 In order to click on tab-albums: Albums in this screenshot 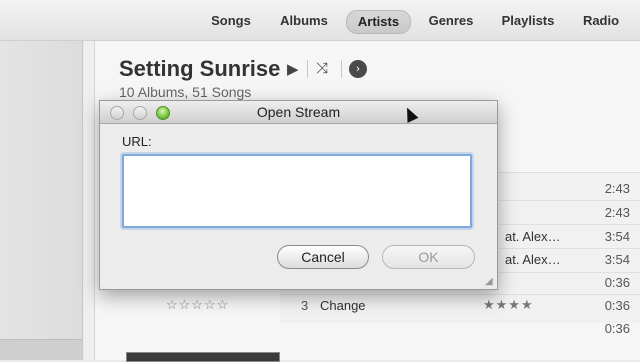, I will do `click(304, 21)`.